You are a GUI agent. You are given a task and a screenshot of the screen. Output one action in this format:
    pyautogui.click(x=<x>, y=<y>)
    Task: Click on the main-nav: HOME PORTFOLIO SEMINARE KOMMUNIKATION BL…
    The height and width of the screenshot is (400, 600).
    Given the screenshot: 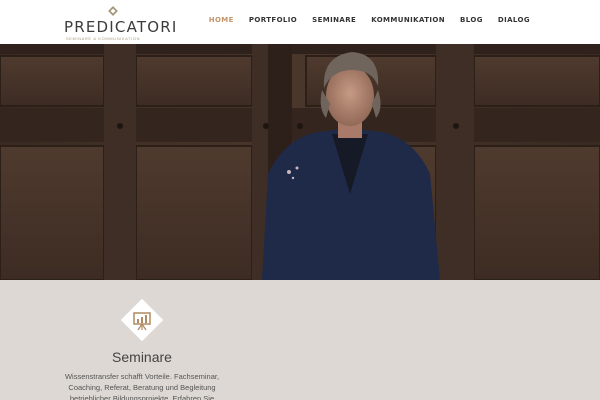 What is the action you would take?
    pyautogui.click(x=362, y=20)
    